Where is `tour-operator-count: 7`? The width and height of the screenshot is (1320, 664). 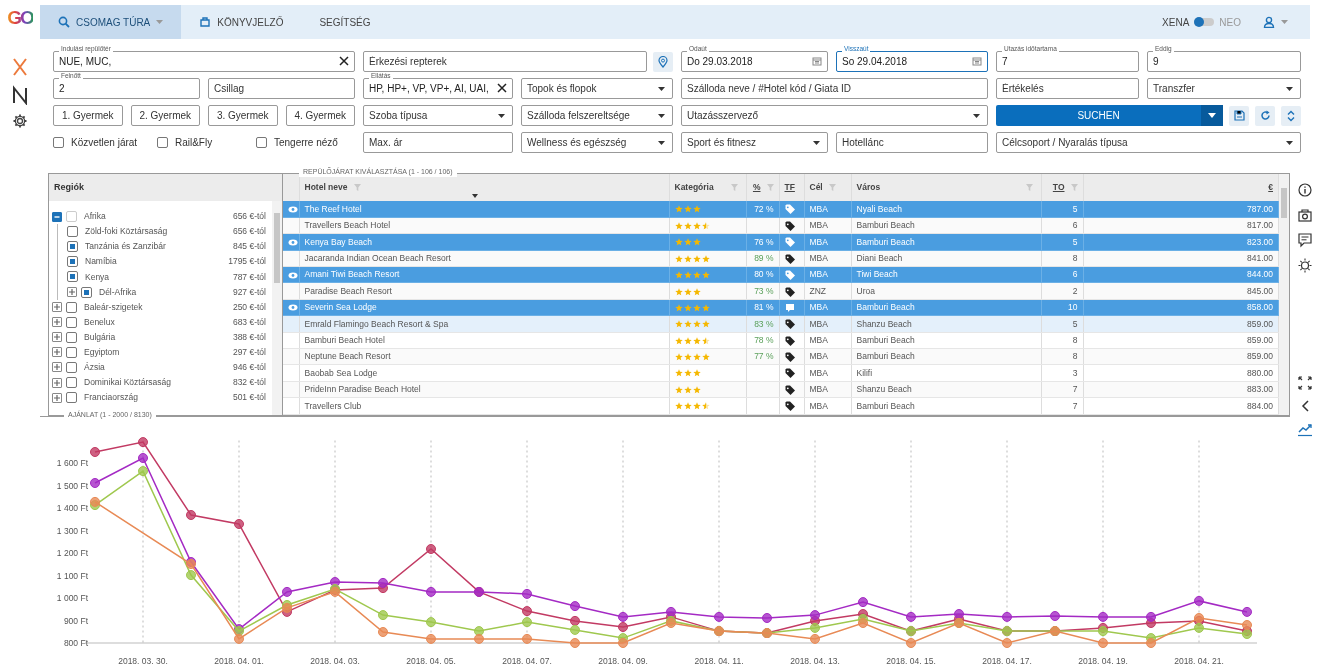 tour-operator-count: 7 is located at coordinates (1075, 389).